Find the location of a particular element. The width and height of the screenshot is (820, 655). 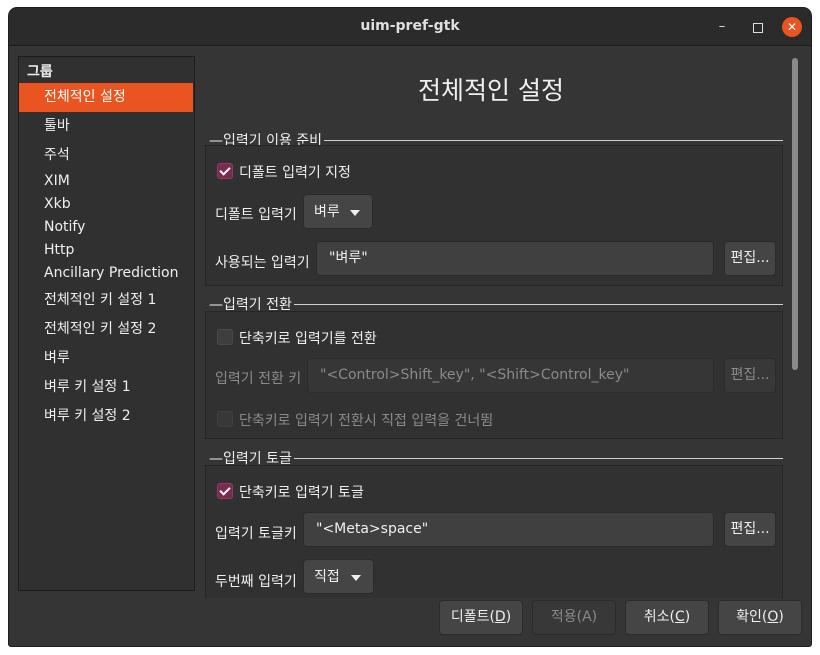

sidebar-item-label: 벼루 키 설정 2 is located at coordinates (87, 416).